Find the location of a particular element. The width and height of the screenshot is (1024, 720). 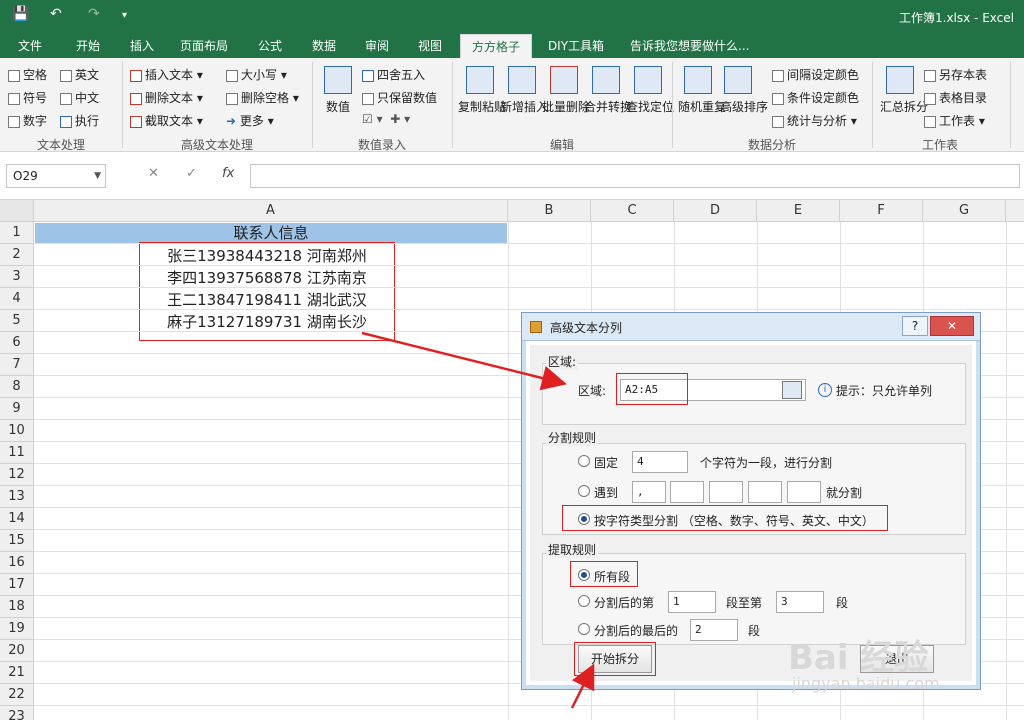

watermark-logo: Bai 经验 is located at coordinates (858, 658).